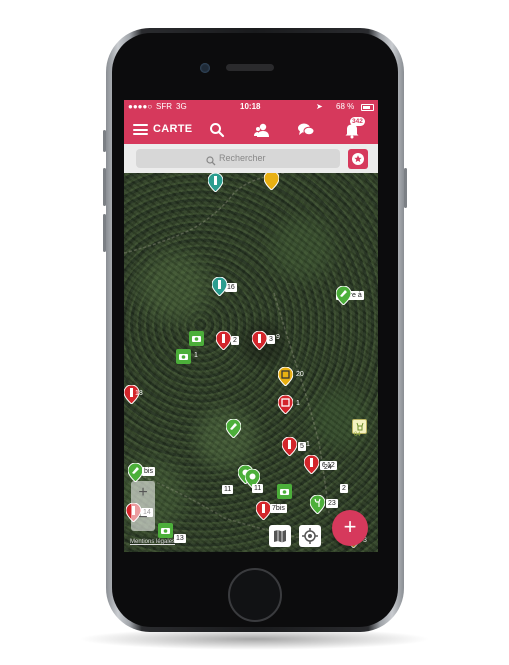 The width and height of the screenshot is (509, 665). Describe the element at coordinates (317, 504) in the screenshot. I see `deer-pin` at that location.